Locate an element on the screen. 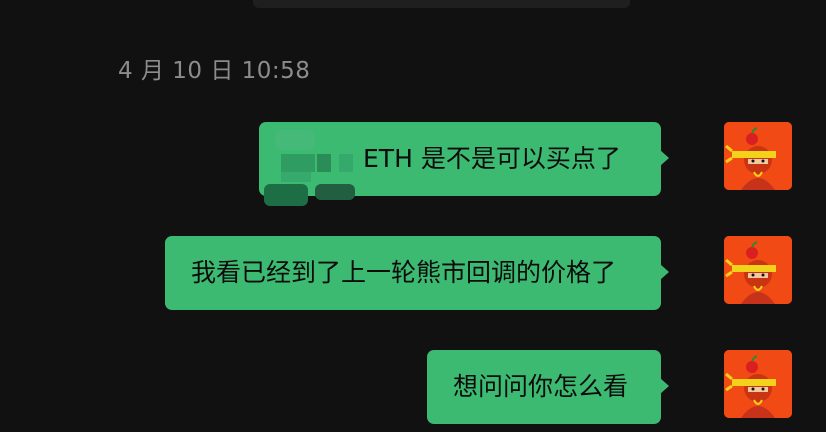 This screenshot has width=826, height=432. redacted-name-patch is located at coordinates (309, 168).